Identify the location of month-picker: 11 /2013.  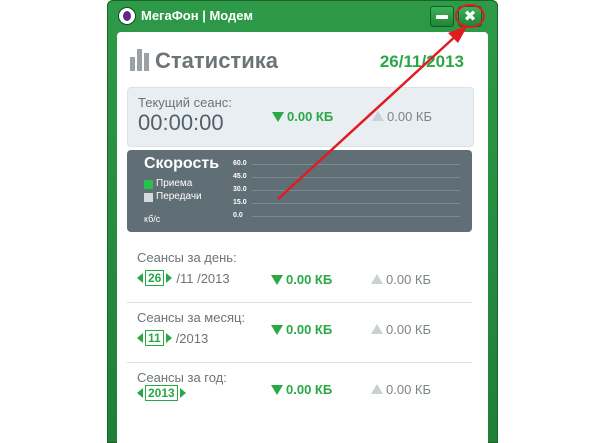
(172, 338).